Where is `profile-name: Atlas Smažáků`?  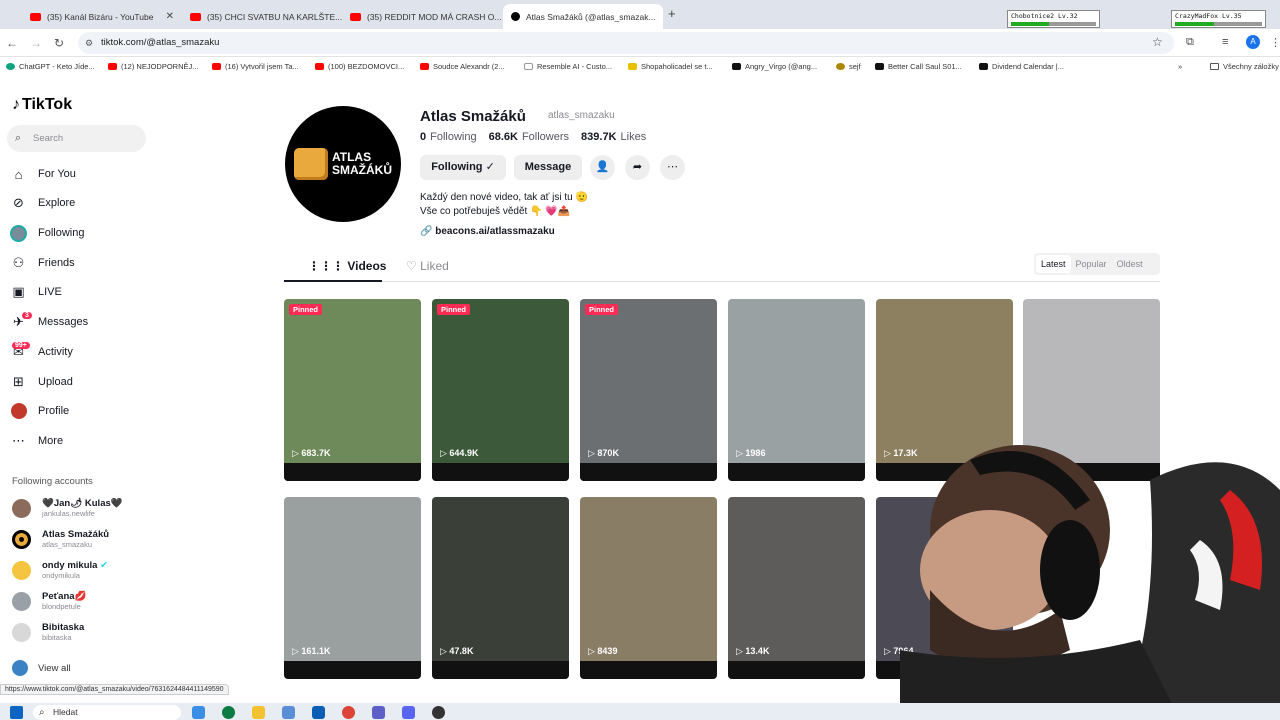
profile-name: Atlas Smažáků is located at coordinates (473, 116).